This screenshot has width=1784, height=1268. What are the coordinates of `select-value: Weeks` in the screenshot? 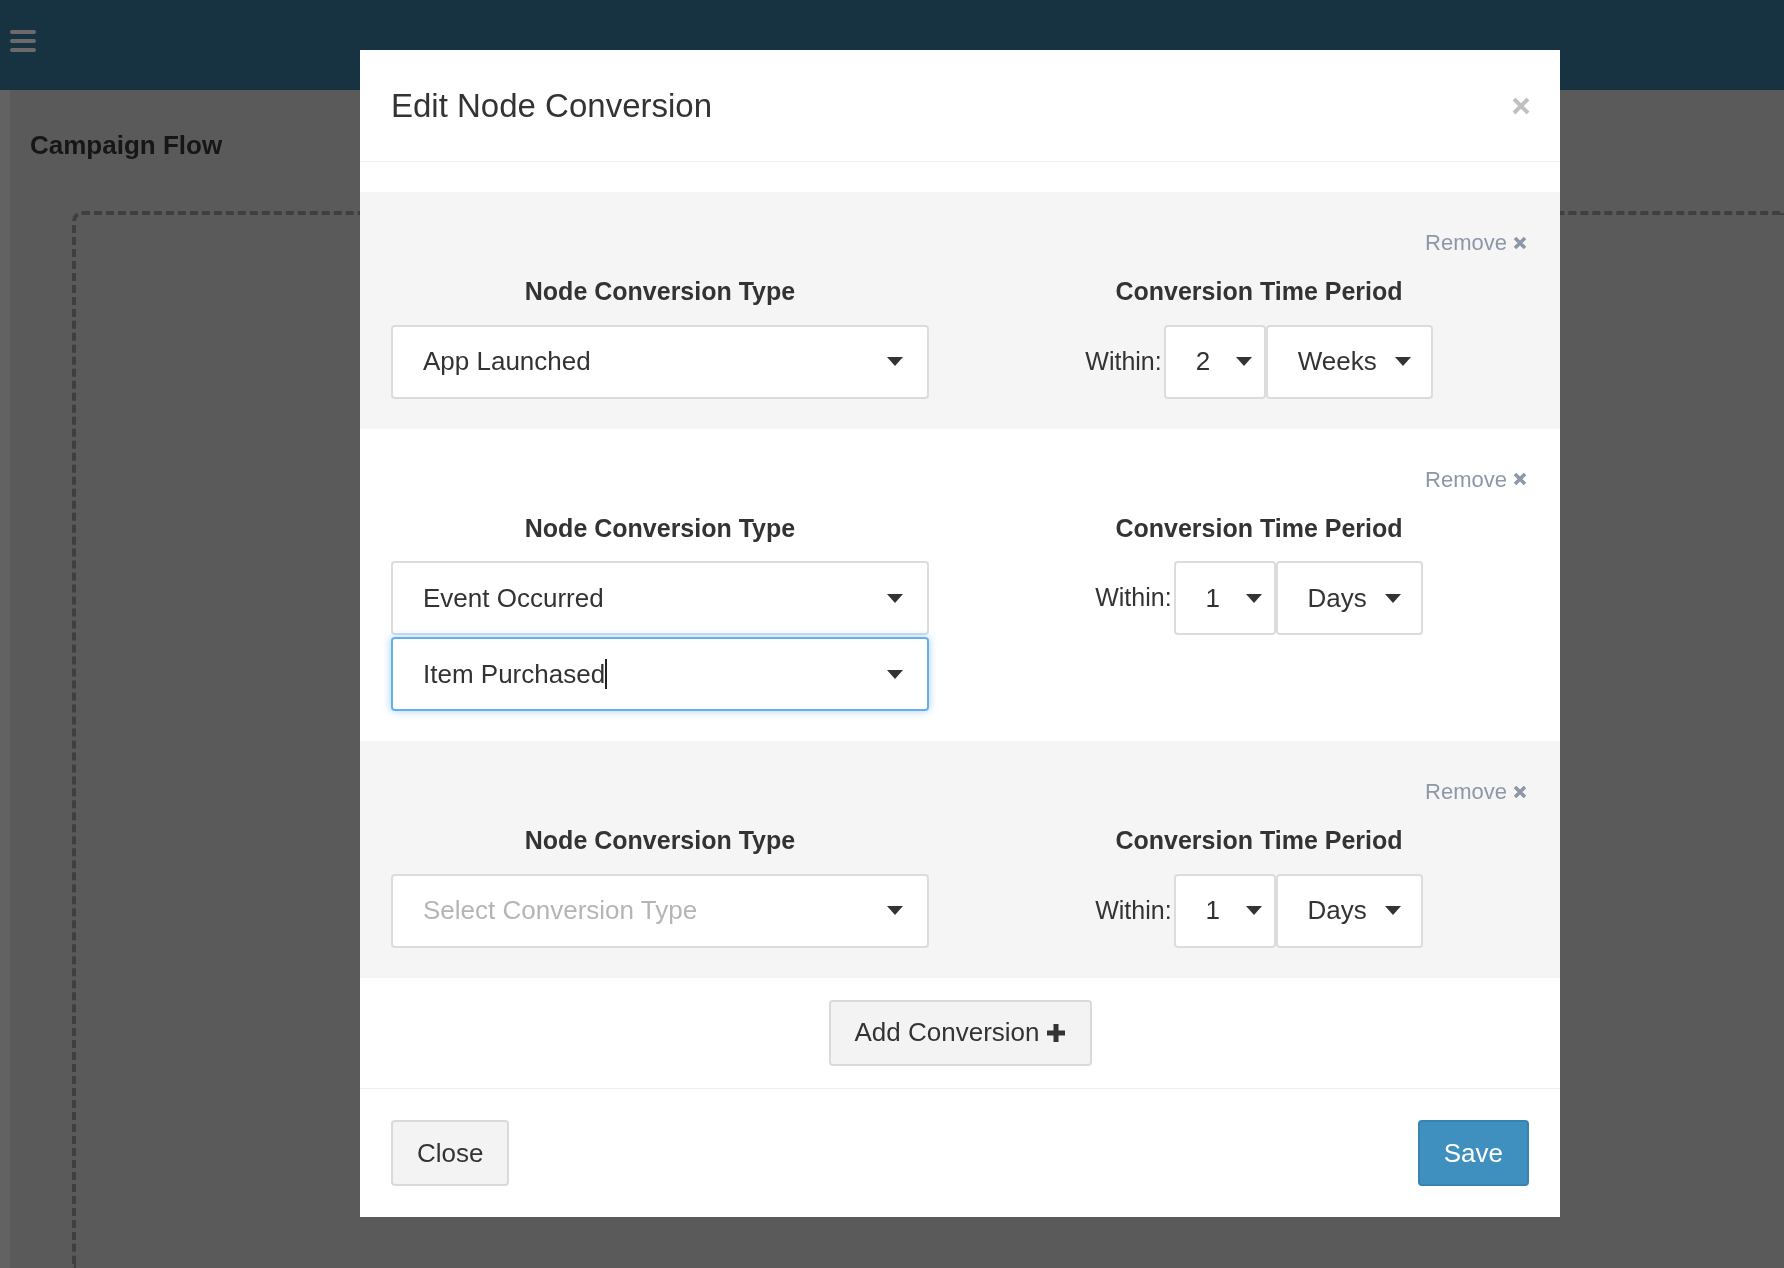 It's located at (1337, 361).